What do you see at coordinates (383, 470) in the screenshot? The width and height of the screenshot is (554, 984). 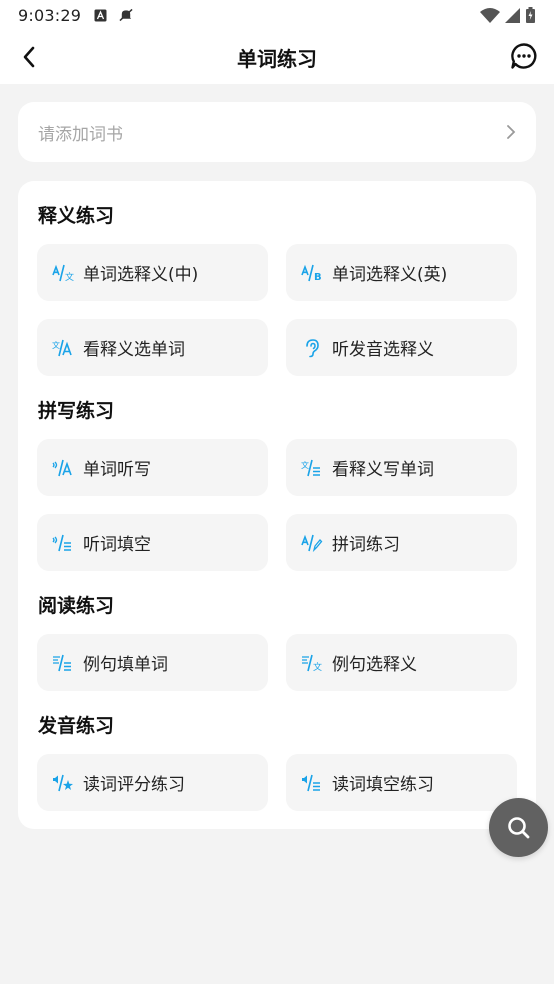 I see `item-label: 看释义写单词` at bounding box center [383, 470].